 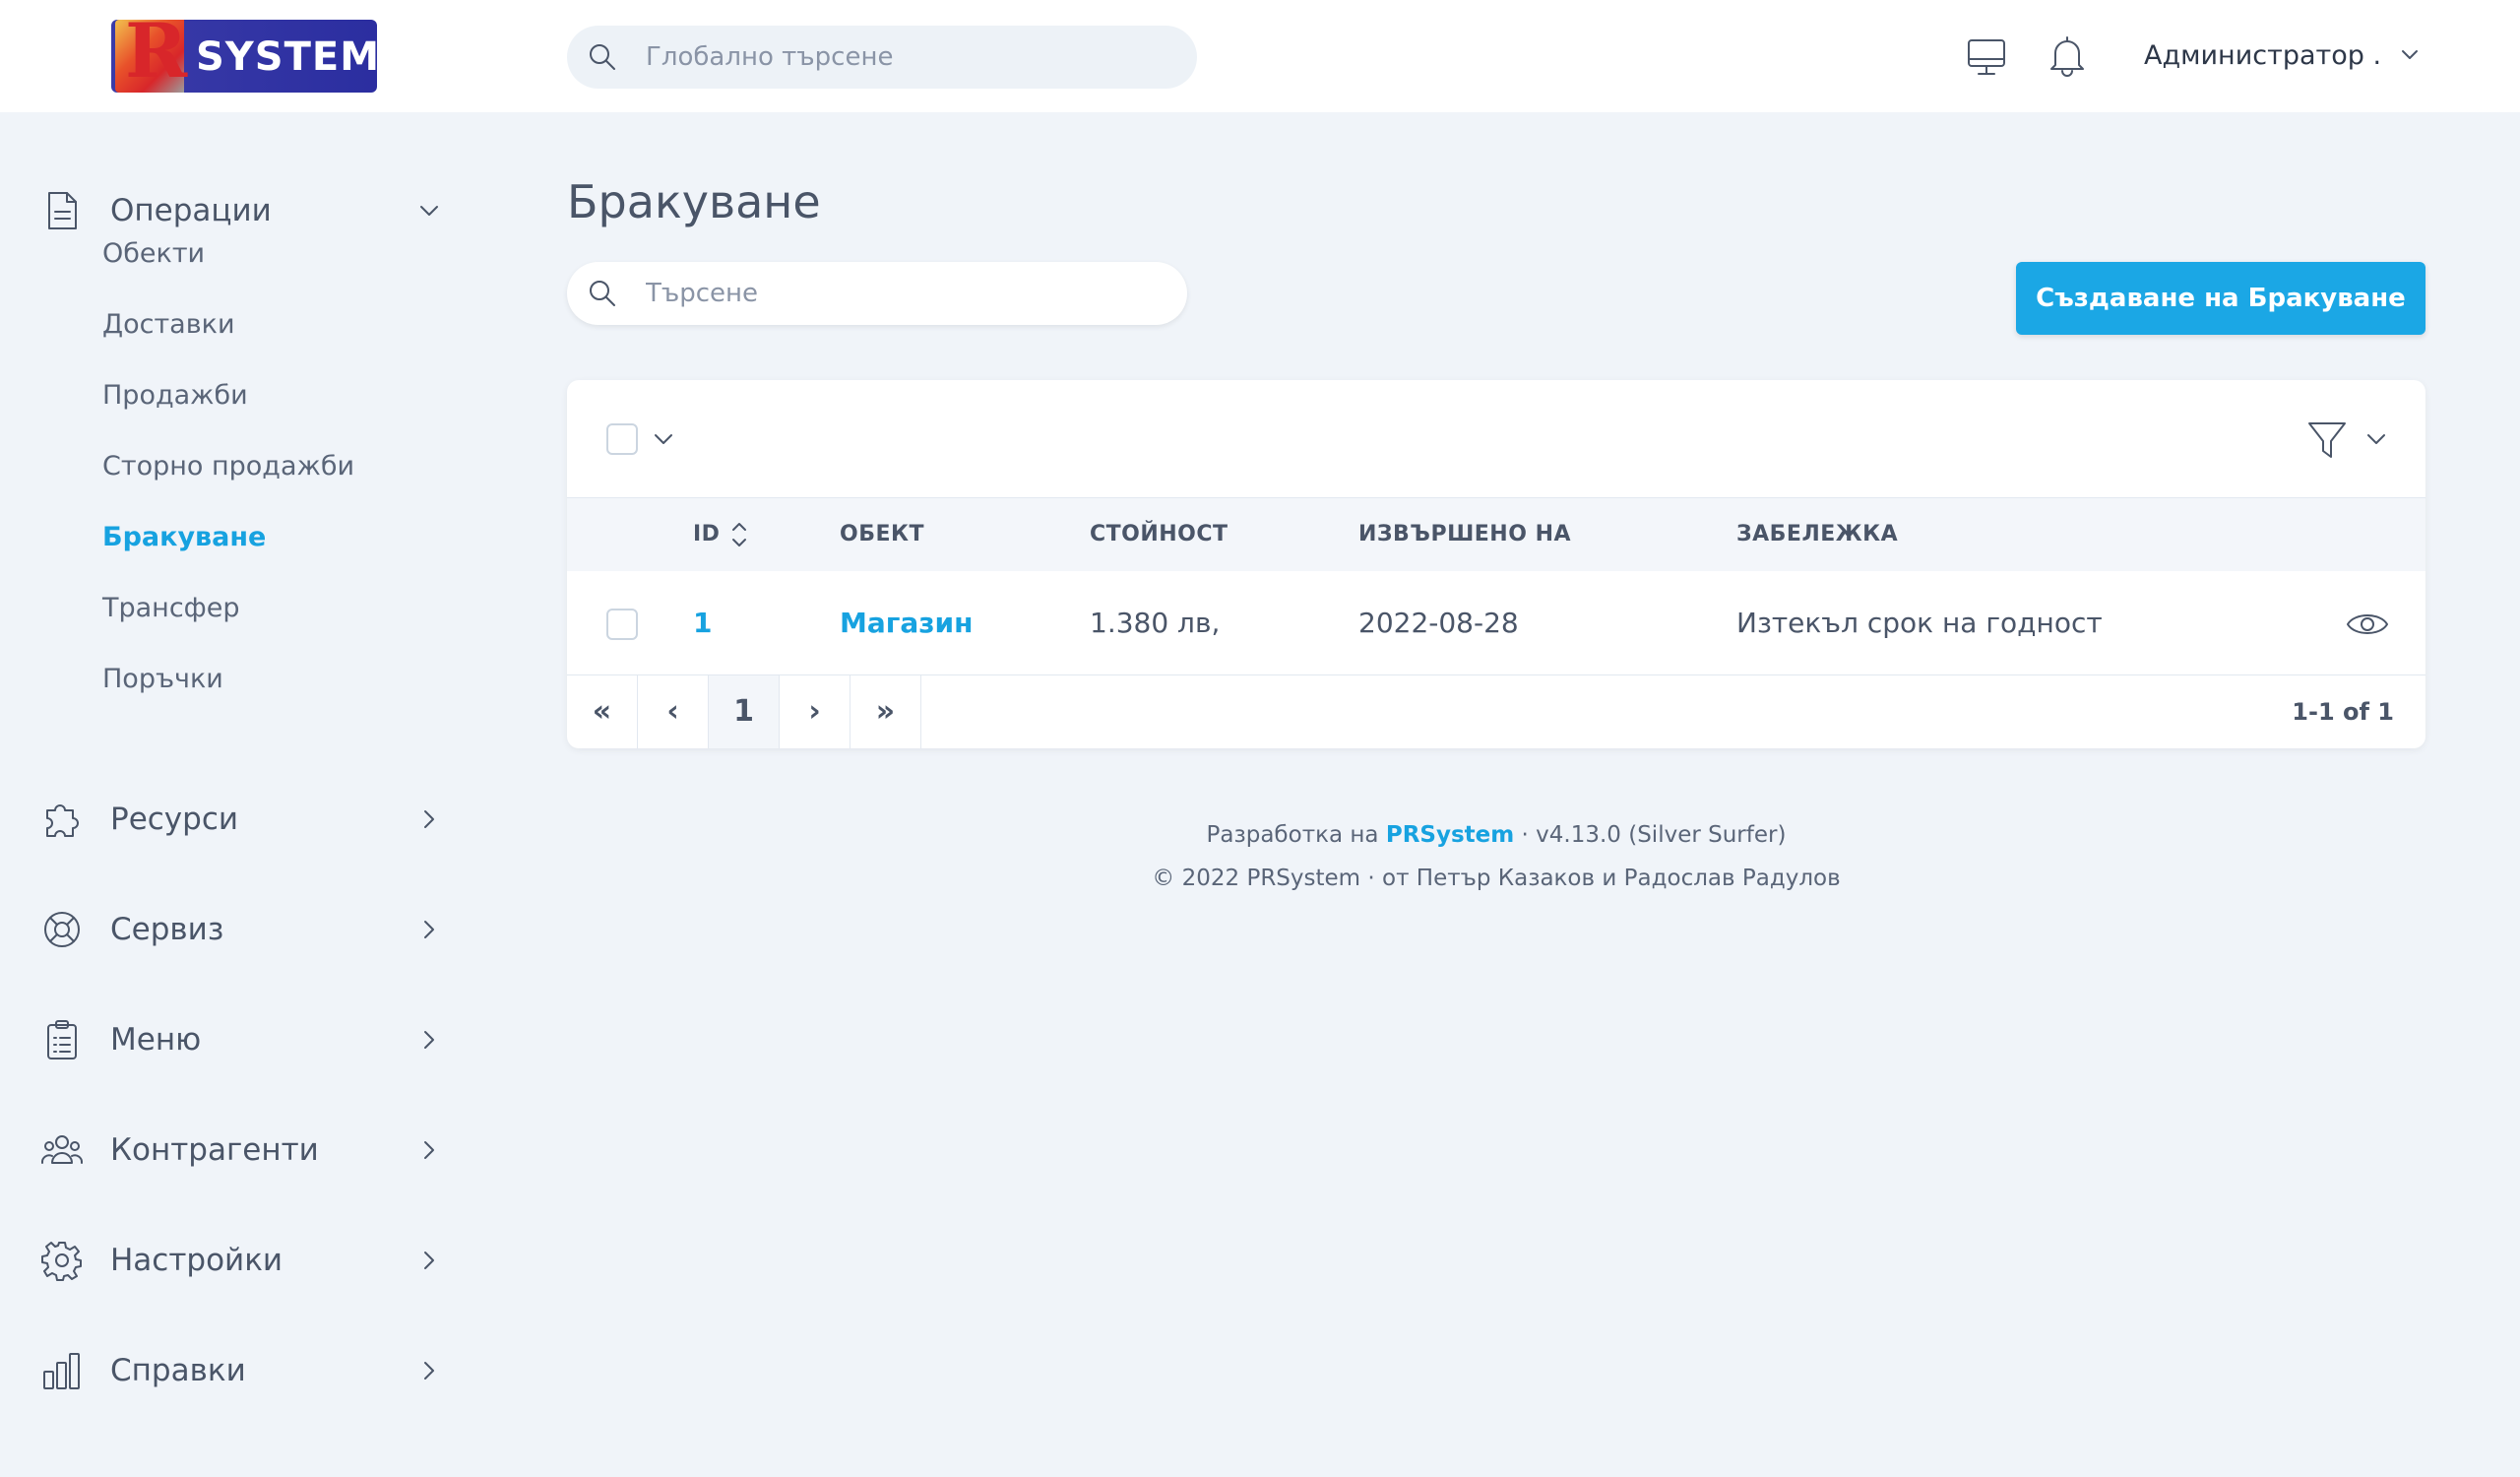 I want to click on user-menu: Администратор ., so click(x=2283, y=55).